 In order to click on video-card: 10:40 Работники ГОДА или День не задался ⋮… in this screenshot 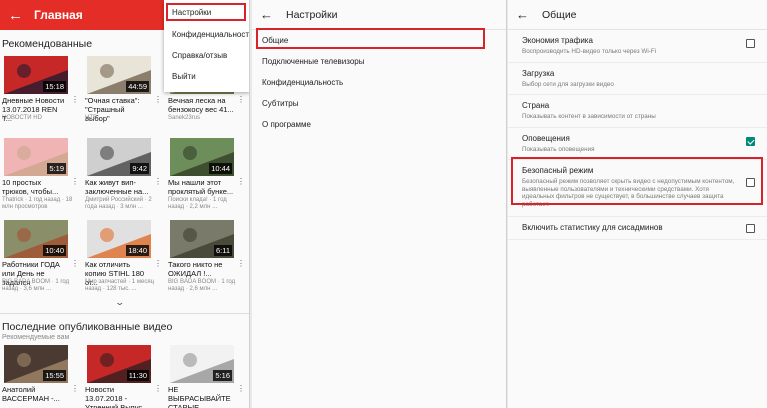, I will do `click(41, 261)`.